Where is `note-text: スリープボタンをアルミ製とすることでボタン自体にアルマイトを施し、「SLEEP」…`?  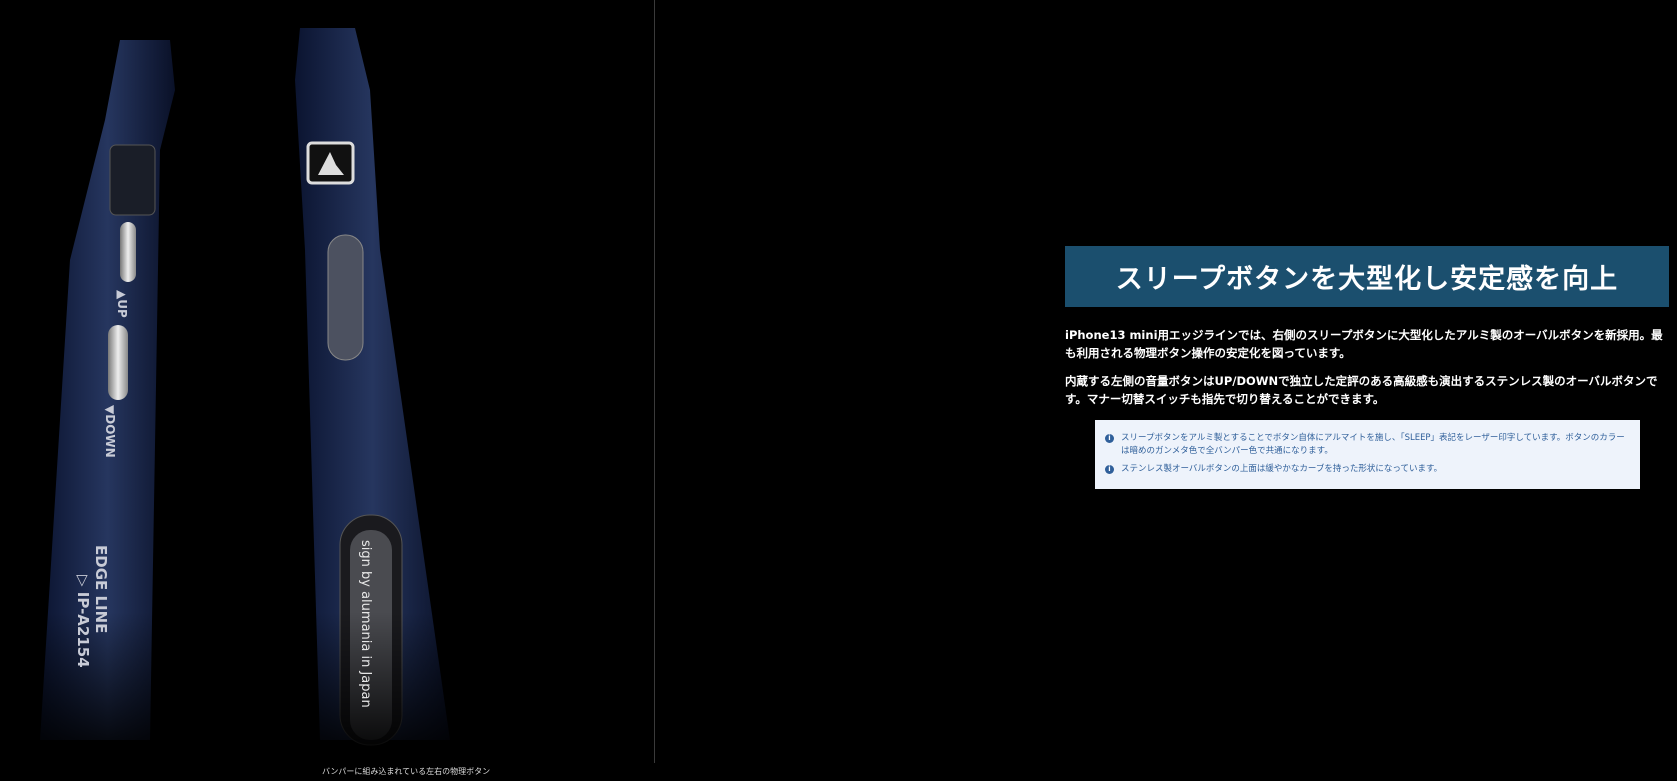 note-text: スリープボタンをアルミ製とすることでボタン自体にアルマイトを施し、「SLEEP」… is located at coordinates (1373, 444).